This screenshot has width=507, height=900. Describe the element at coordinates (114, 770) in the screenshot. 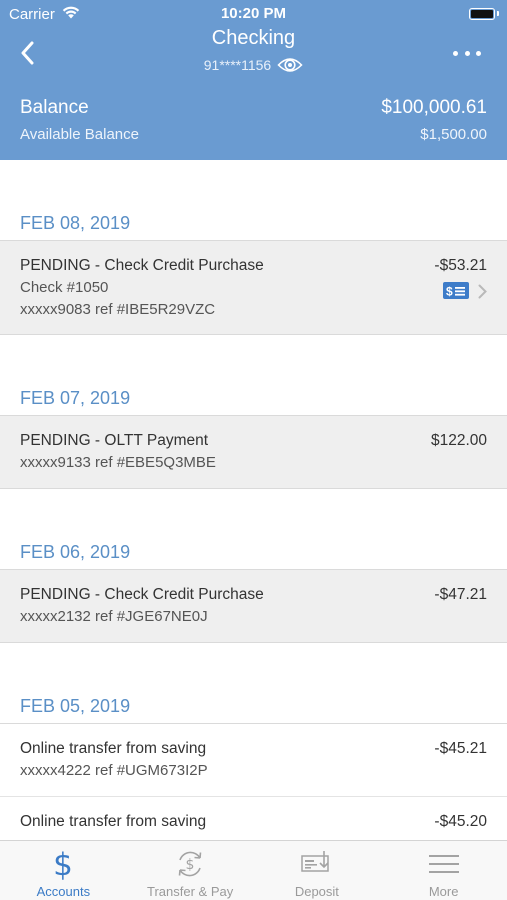

I see `transaction-reference: xxxxx4222 ref #UGM673I2P` at that location.